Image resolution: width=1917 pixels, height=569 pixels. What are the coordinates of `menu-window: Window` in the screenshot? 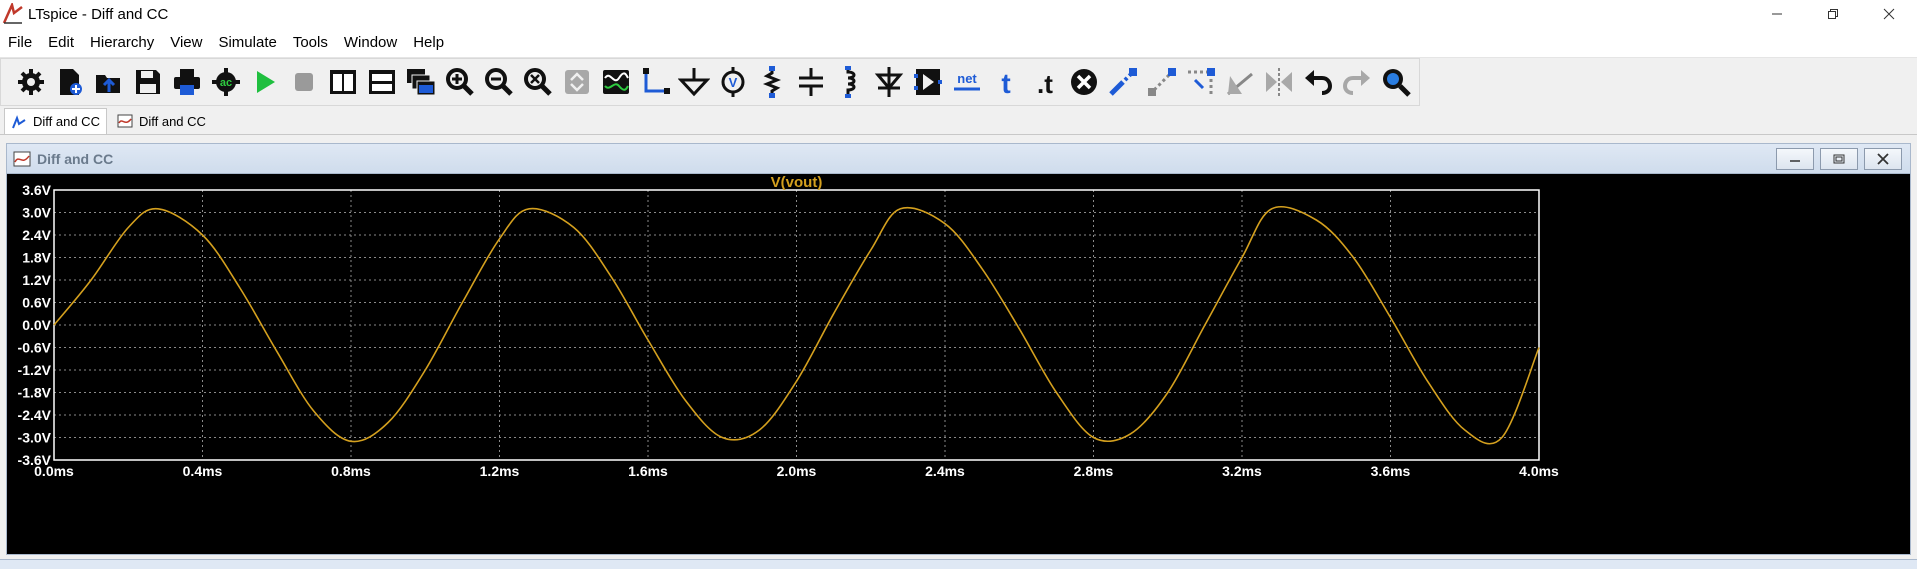 It's located at (370, 43).